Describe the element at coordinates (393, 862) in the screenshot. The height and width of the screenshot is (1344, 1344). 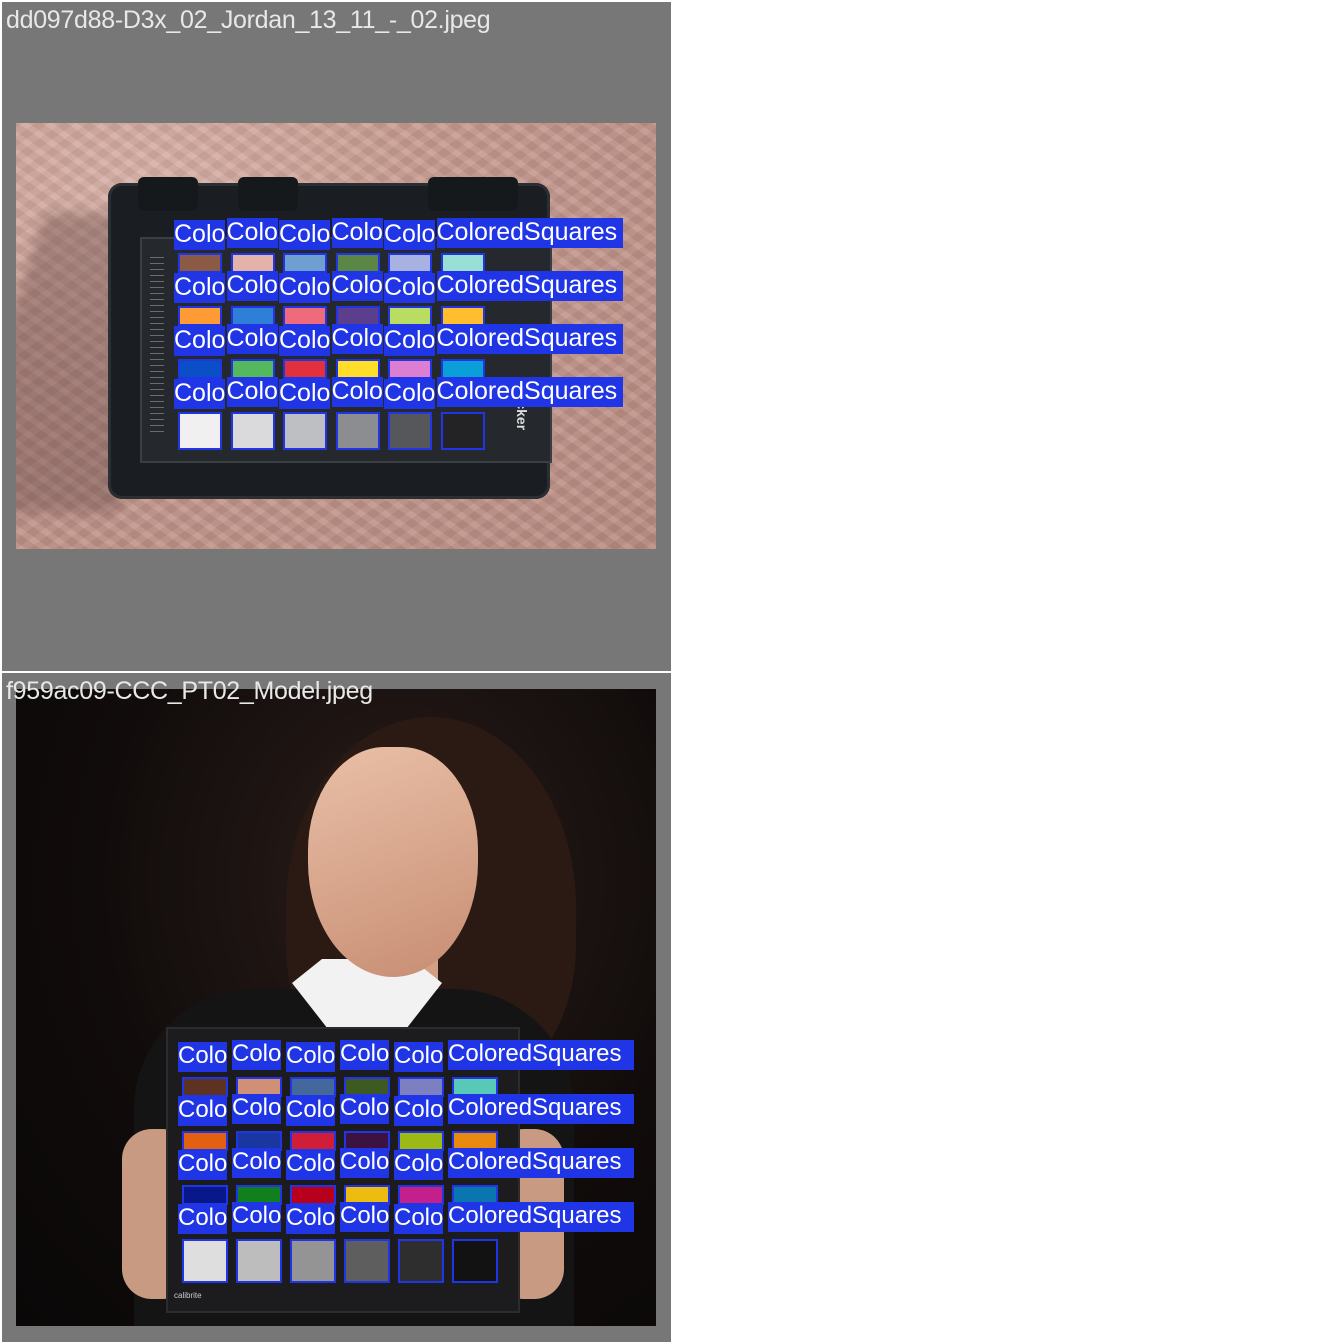
I see `model-face` at that location.